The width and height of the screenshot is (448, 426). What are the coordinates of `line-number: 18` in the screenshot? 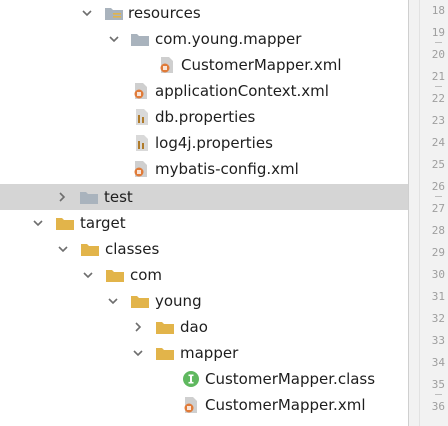 It's located at (438, 10).